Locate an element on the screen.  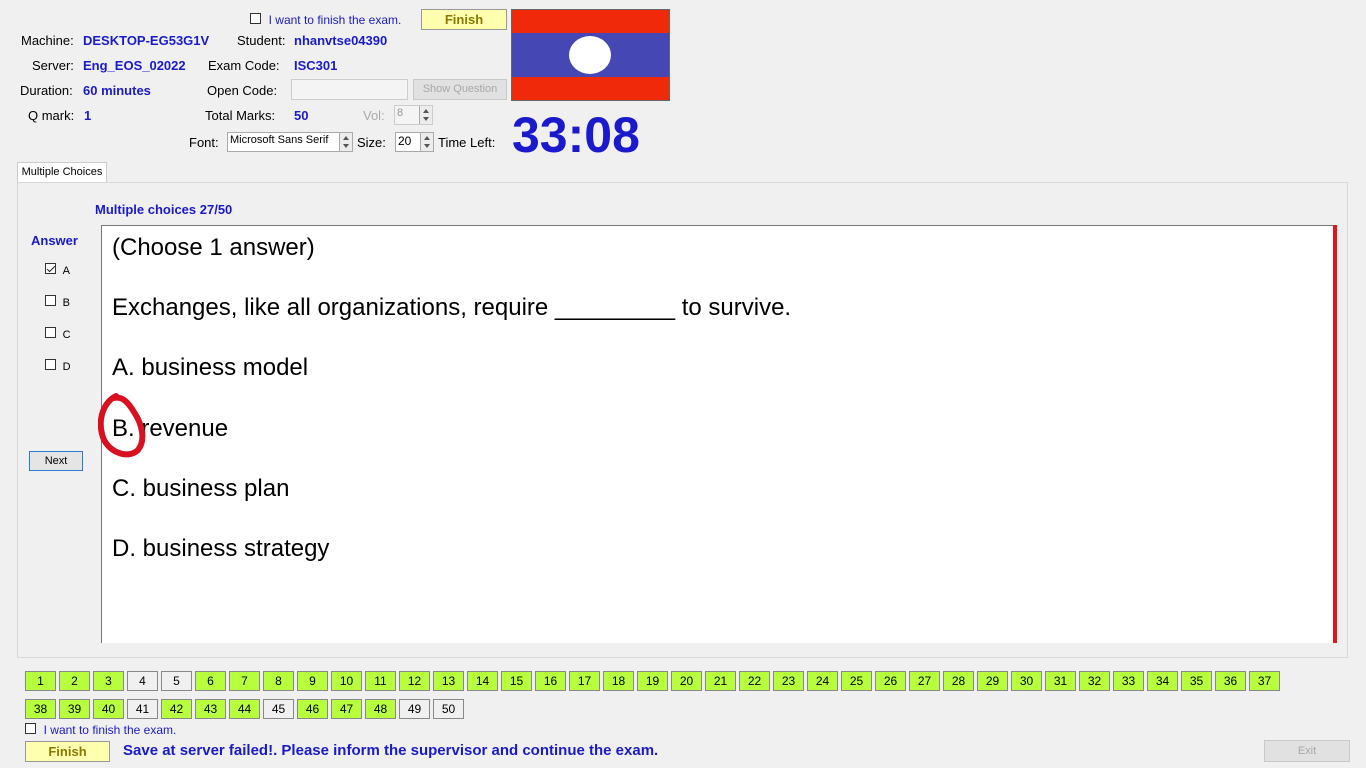
question-button-36: 36 is located at coordinates (1230, 681).